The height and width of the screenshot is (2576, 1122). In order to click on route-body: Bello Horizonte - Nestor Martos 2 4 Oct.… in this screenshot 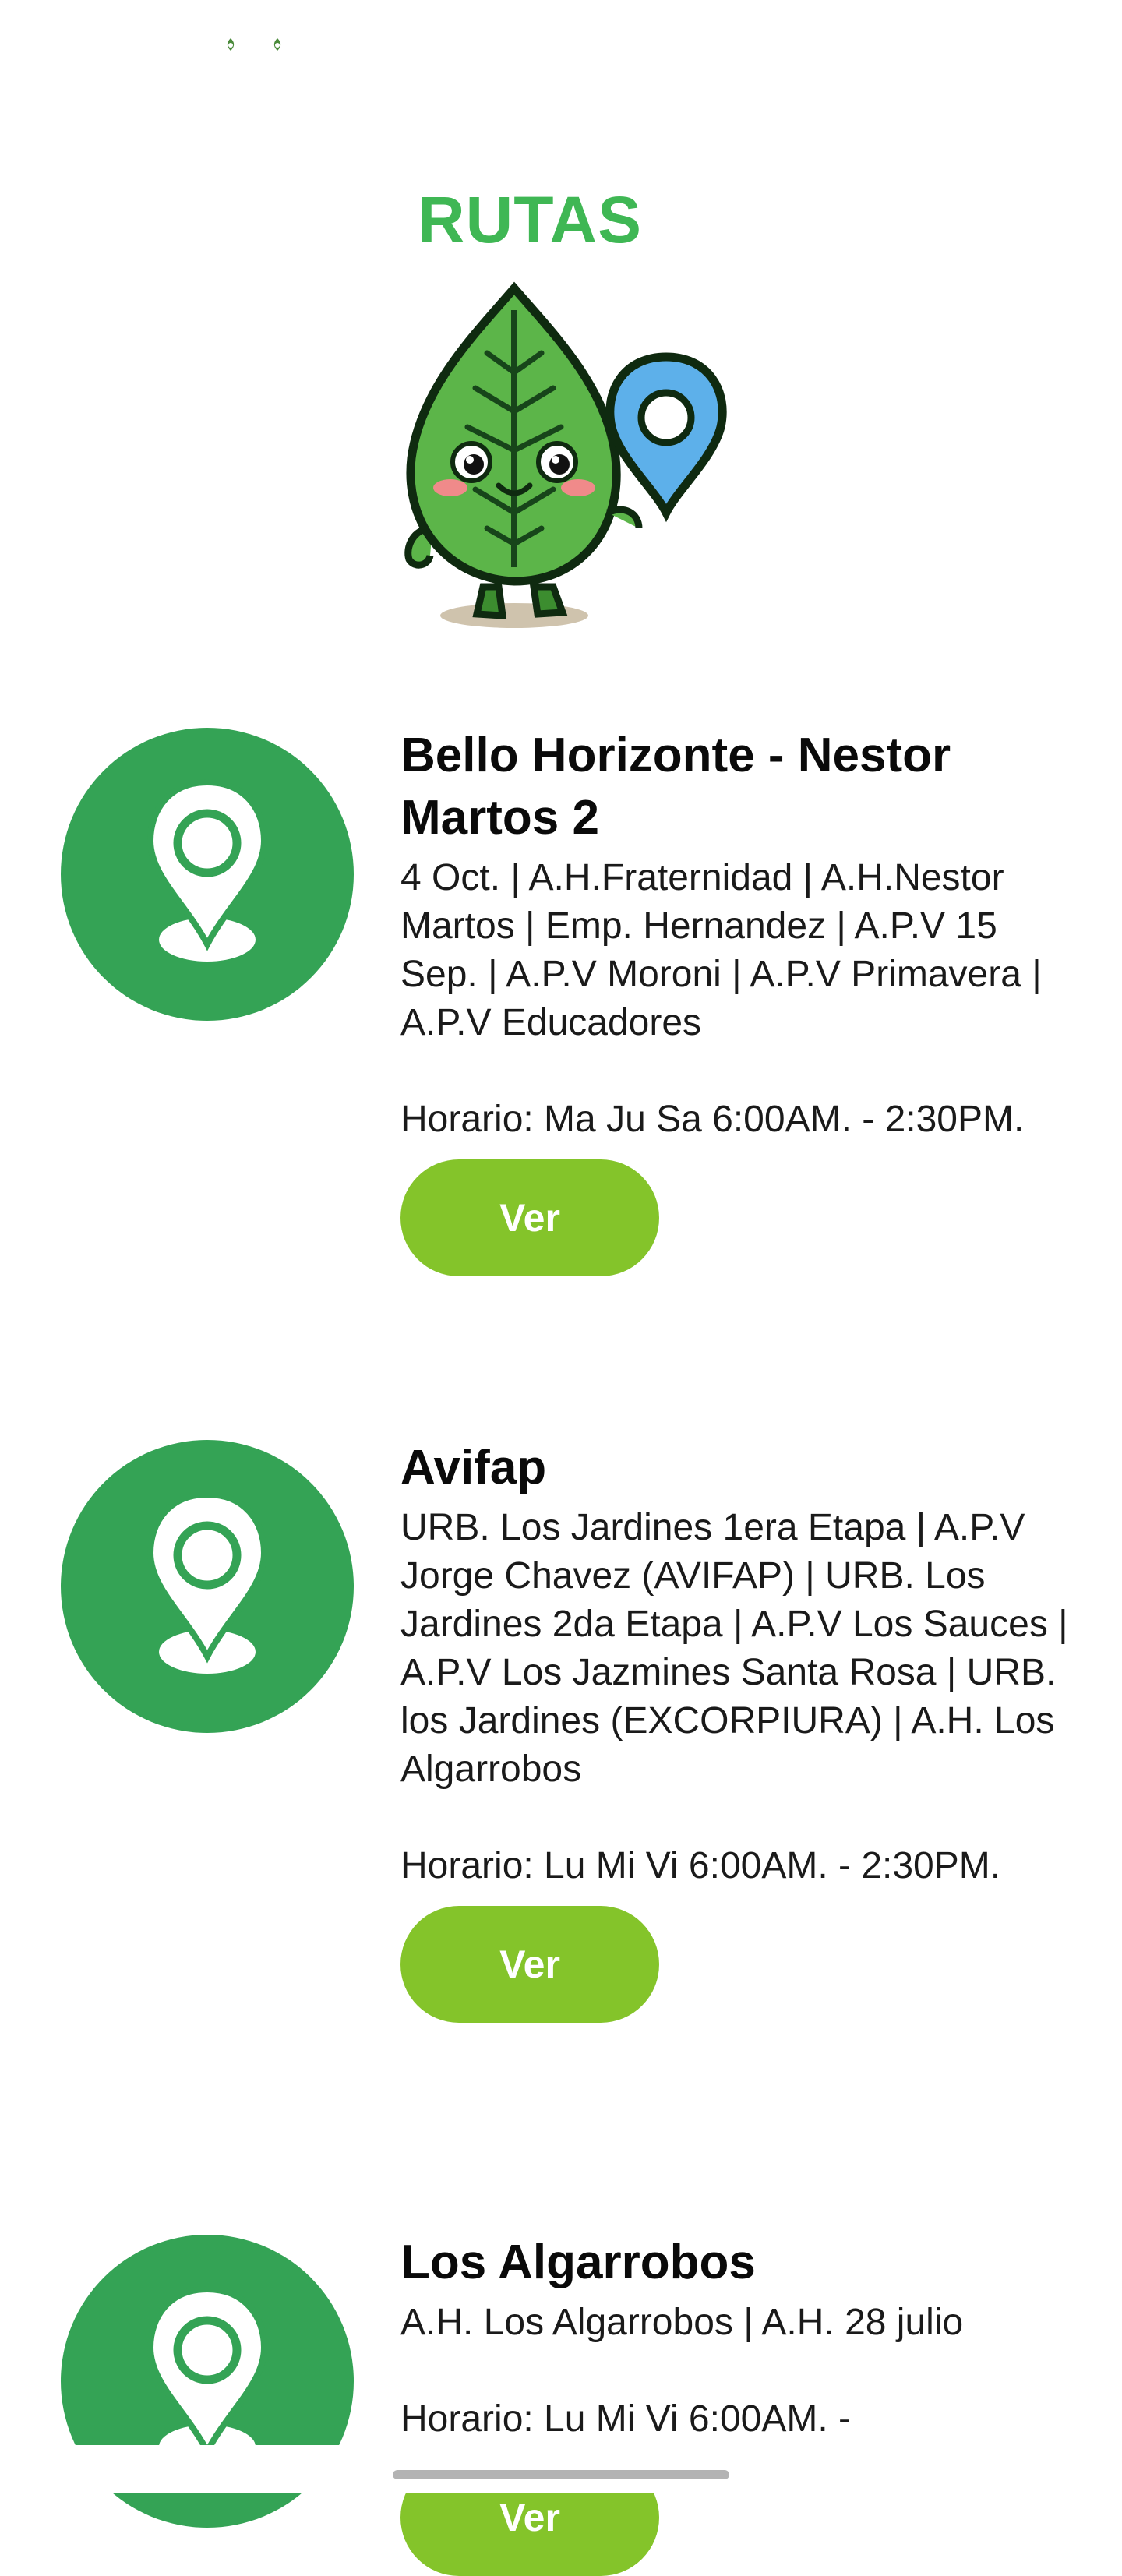, I will do `click(739, 1000)`.